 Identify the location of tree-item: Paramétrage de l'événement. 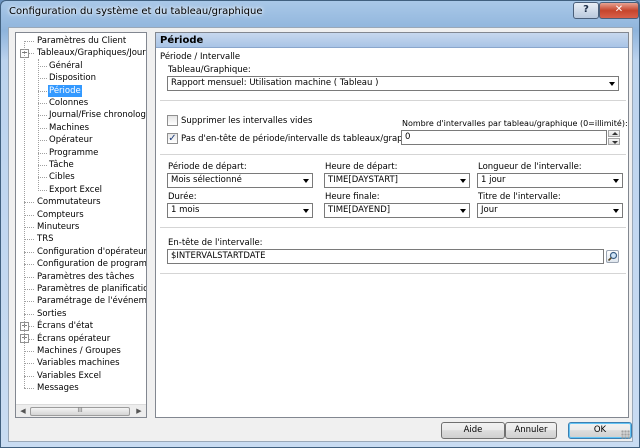
(91, 301).